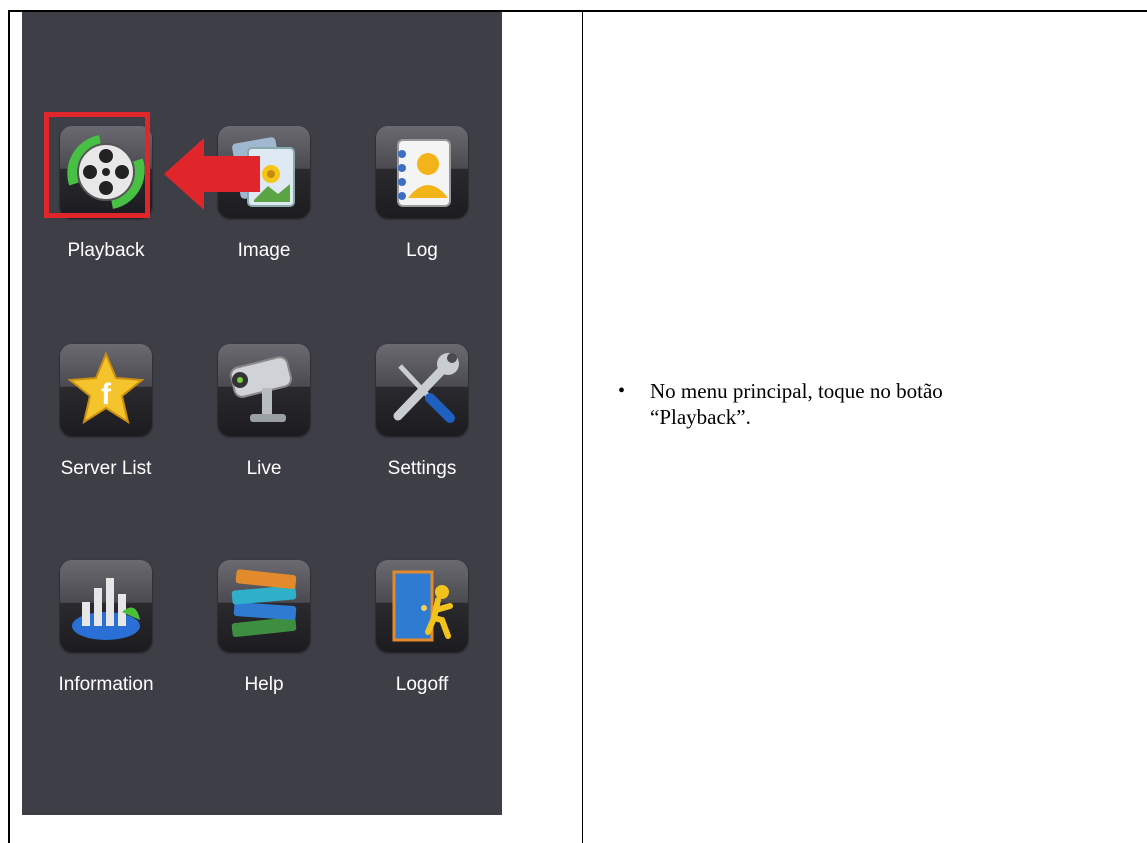  What do you see at coordinates (106, 468) in the screenshot?
I see `menu-item-label: Server List` at bounding box center [106, 468].